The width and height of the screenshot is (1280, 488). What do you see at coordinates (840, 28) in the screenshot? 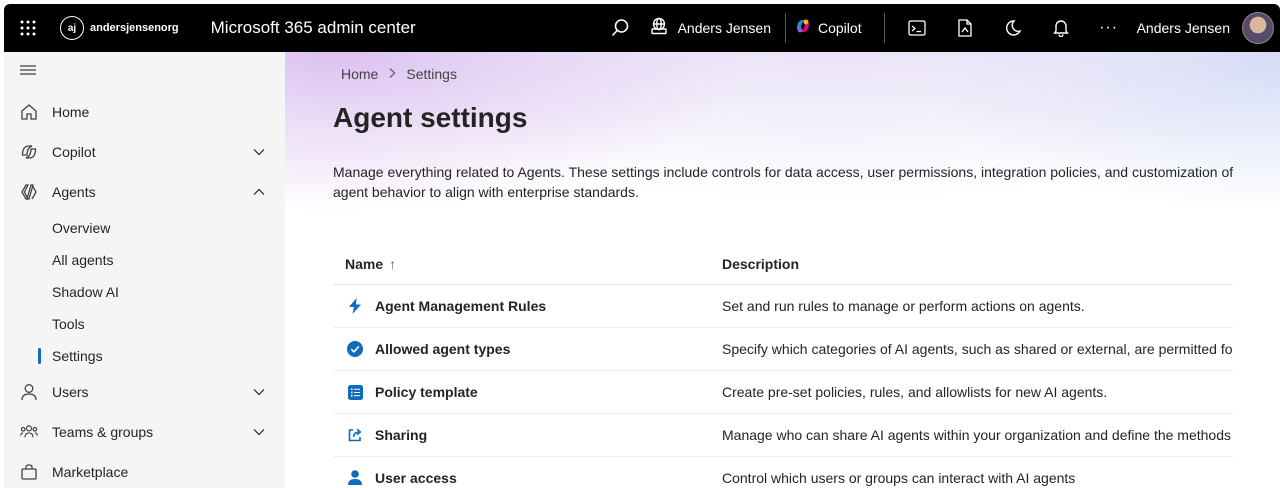
I see `copilot-label: Copilot` at bounding box center [840, 28].